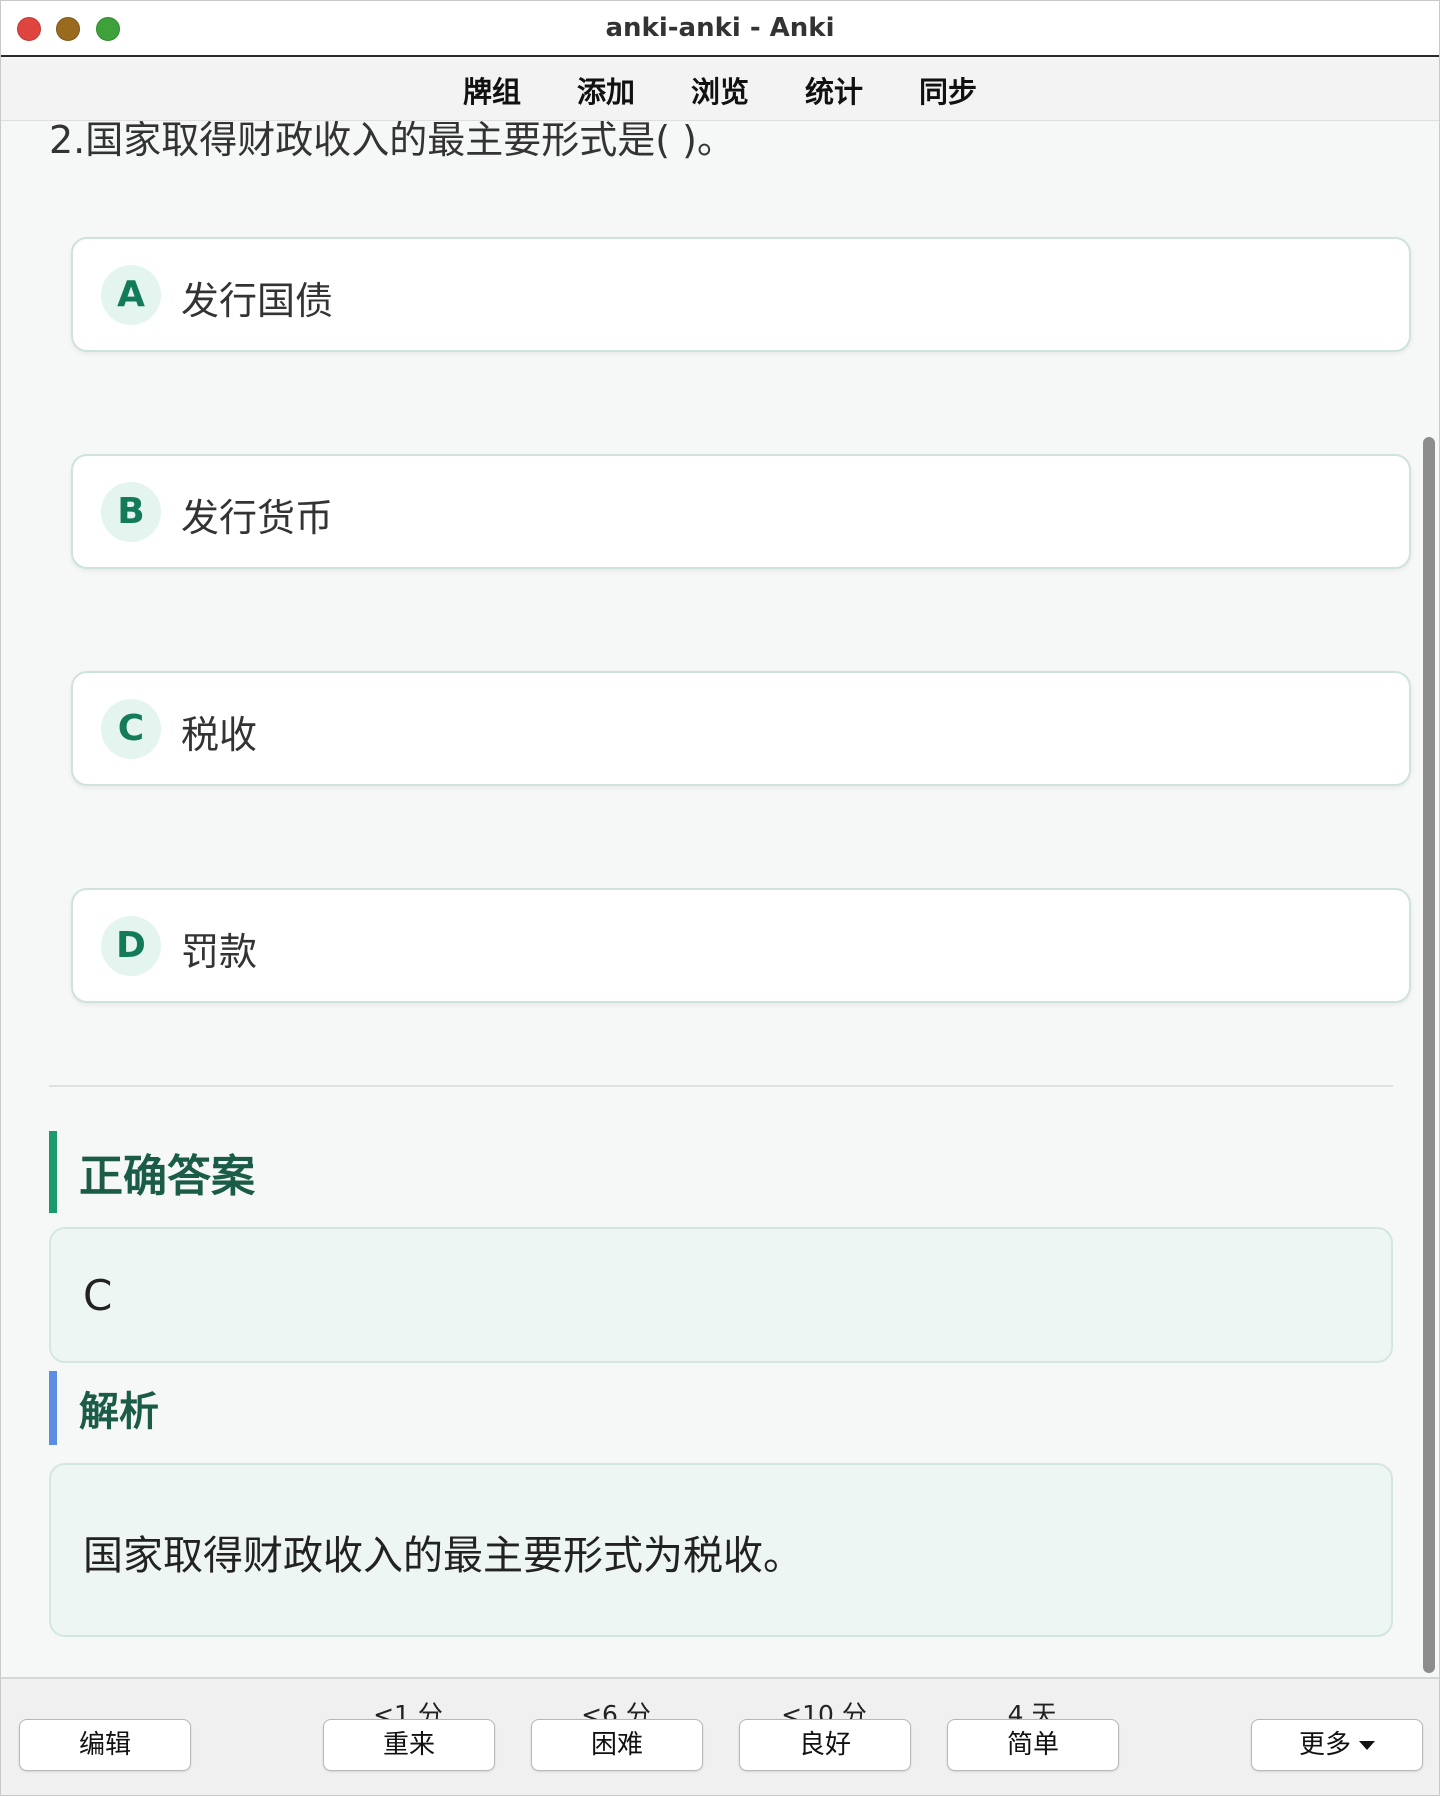  I want to click on title-bar: anki-anki - Anki, so click(720, 29).